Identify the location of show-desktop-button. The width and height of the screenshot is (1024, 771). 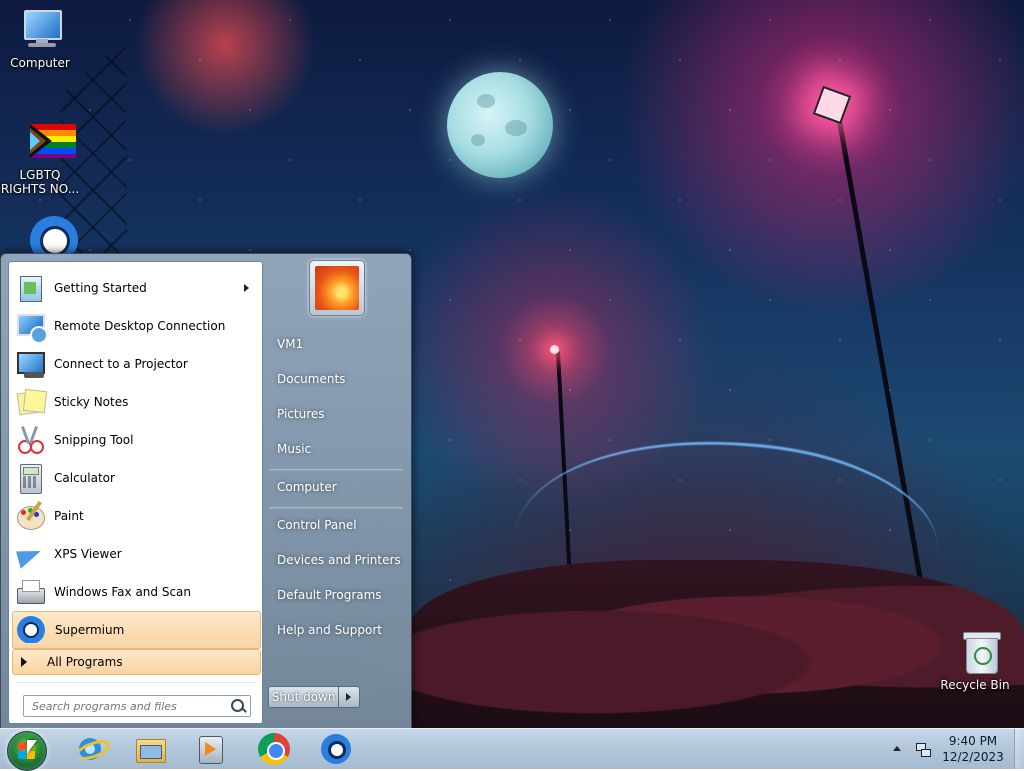
(1019, 749).